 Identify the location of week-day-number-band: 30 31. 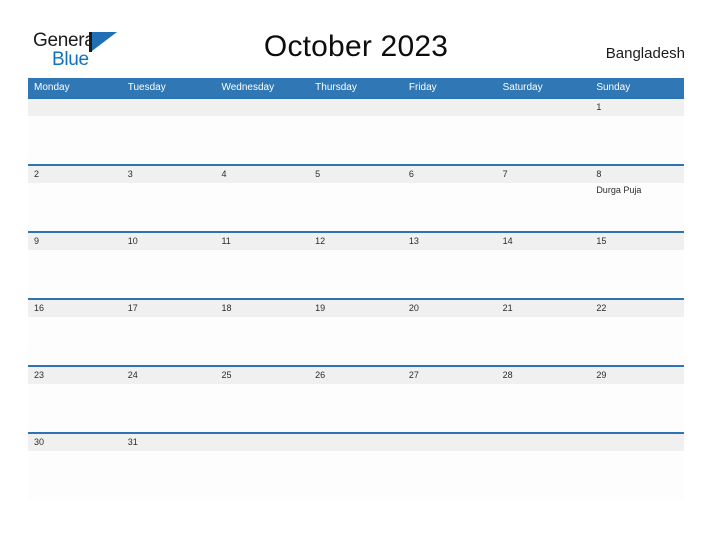
(356, 442).